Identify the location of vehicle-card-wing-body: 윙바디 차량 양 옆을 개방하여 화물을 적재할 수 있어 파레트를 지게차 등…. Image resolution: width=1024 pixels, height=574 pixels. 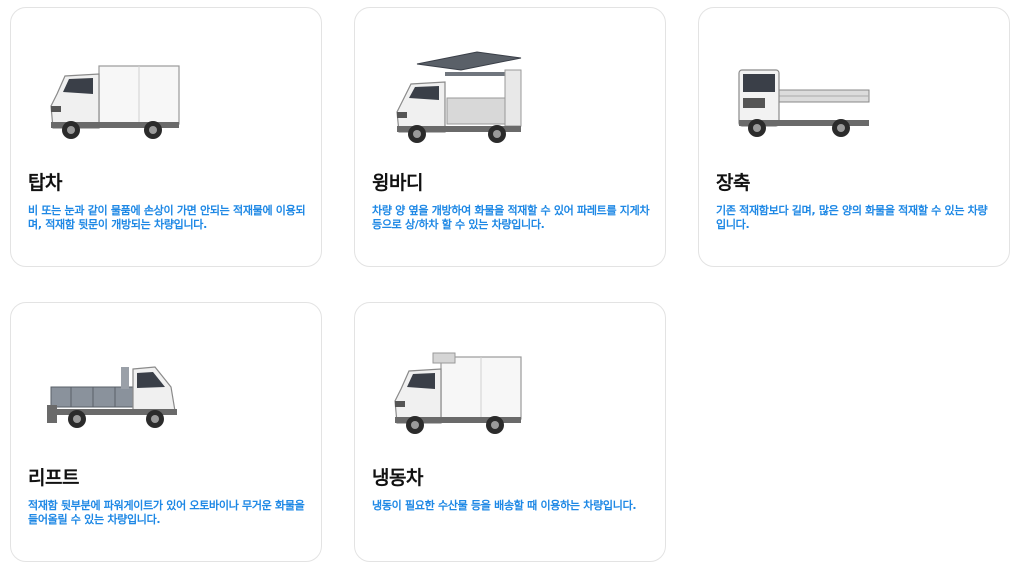
(510, 137).